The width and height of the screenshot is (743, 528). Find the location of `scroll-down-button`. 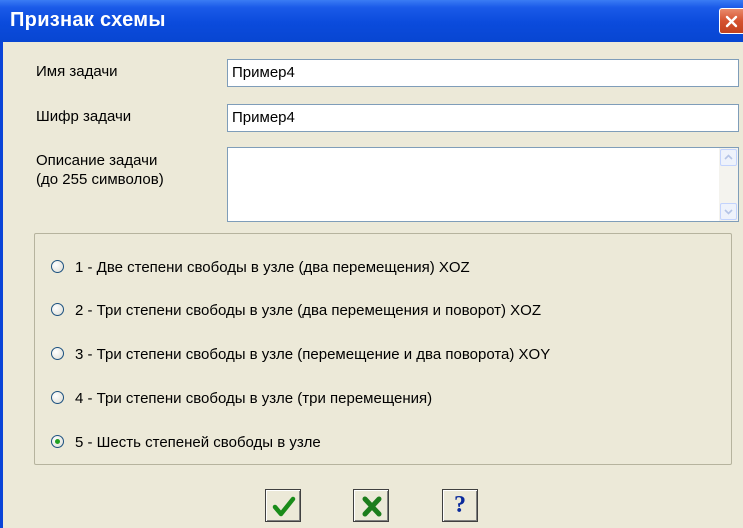

scroll-down-button is located at coordinates (728, 211).